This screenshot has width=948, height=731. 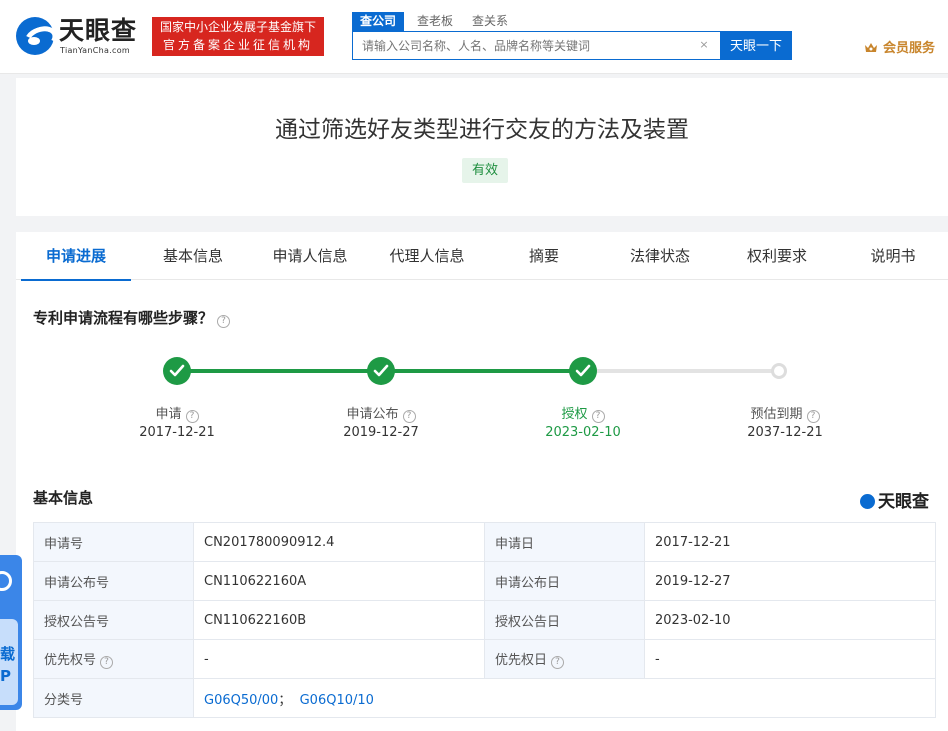 What do you see at coordinates (785, 432) in the screenshot?
I see `step-date: 2037-12-21` at bounding box center [785, 432].